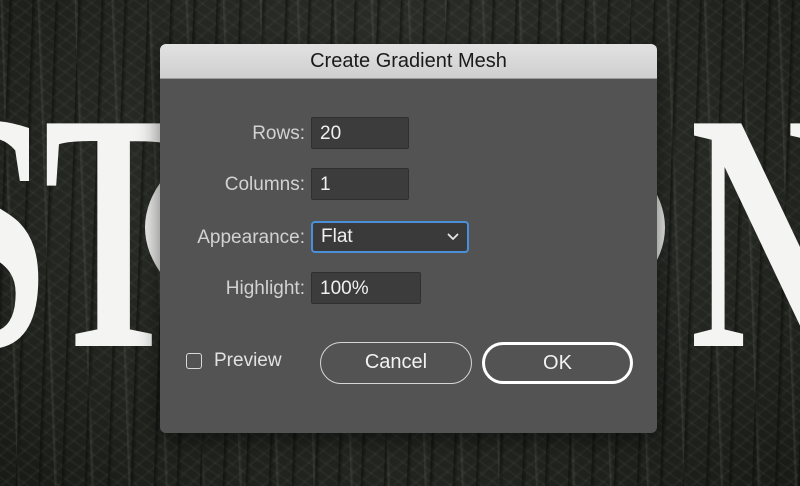 The height and width of the screenshot is (486, 800). I want to click on appearance-select-value: Flat, so click(337, 236).